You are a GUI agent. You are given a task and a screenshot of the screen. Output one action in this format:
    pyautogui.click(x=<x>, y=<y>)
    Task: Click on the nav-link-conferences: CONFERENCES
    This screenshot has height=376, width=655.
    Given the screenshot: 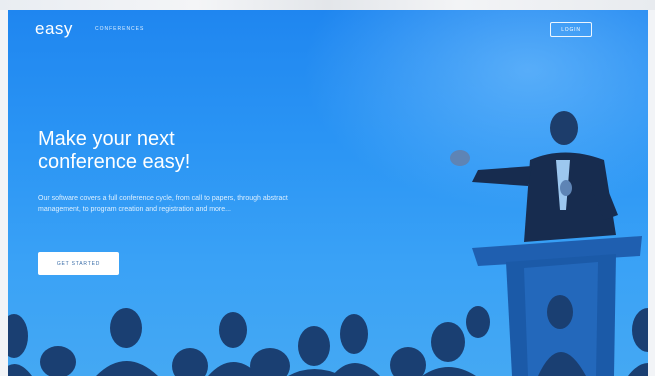 What is the action you would take?
    pyautogui.click(x=119, y=29)
    